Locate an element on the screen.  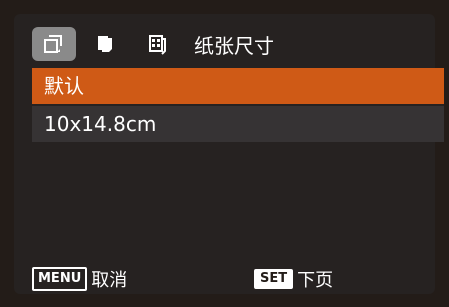
page-filled-icon is located at coordinates (106, 44).